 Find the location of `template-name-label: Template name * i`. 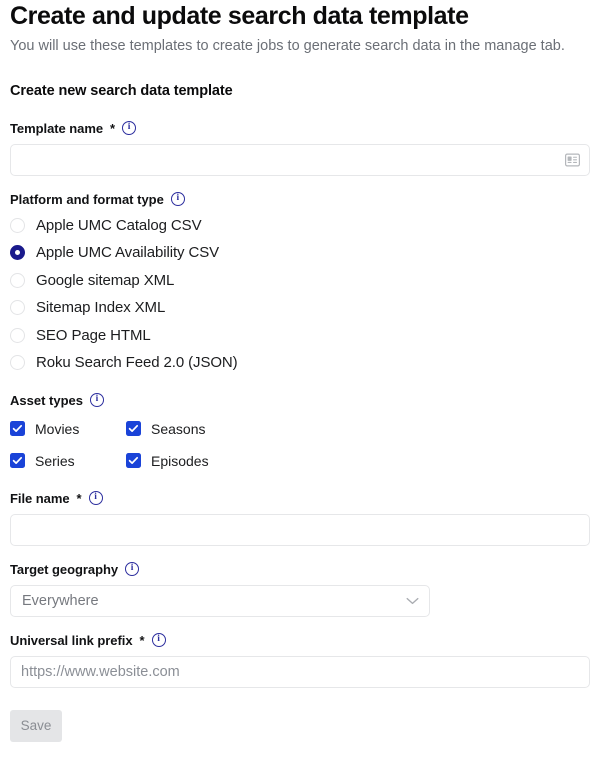

template-name-label: Template name * i is located at coordinates (300, 128).